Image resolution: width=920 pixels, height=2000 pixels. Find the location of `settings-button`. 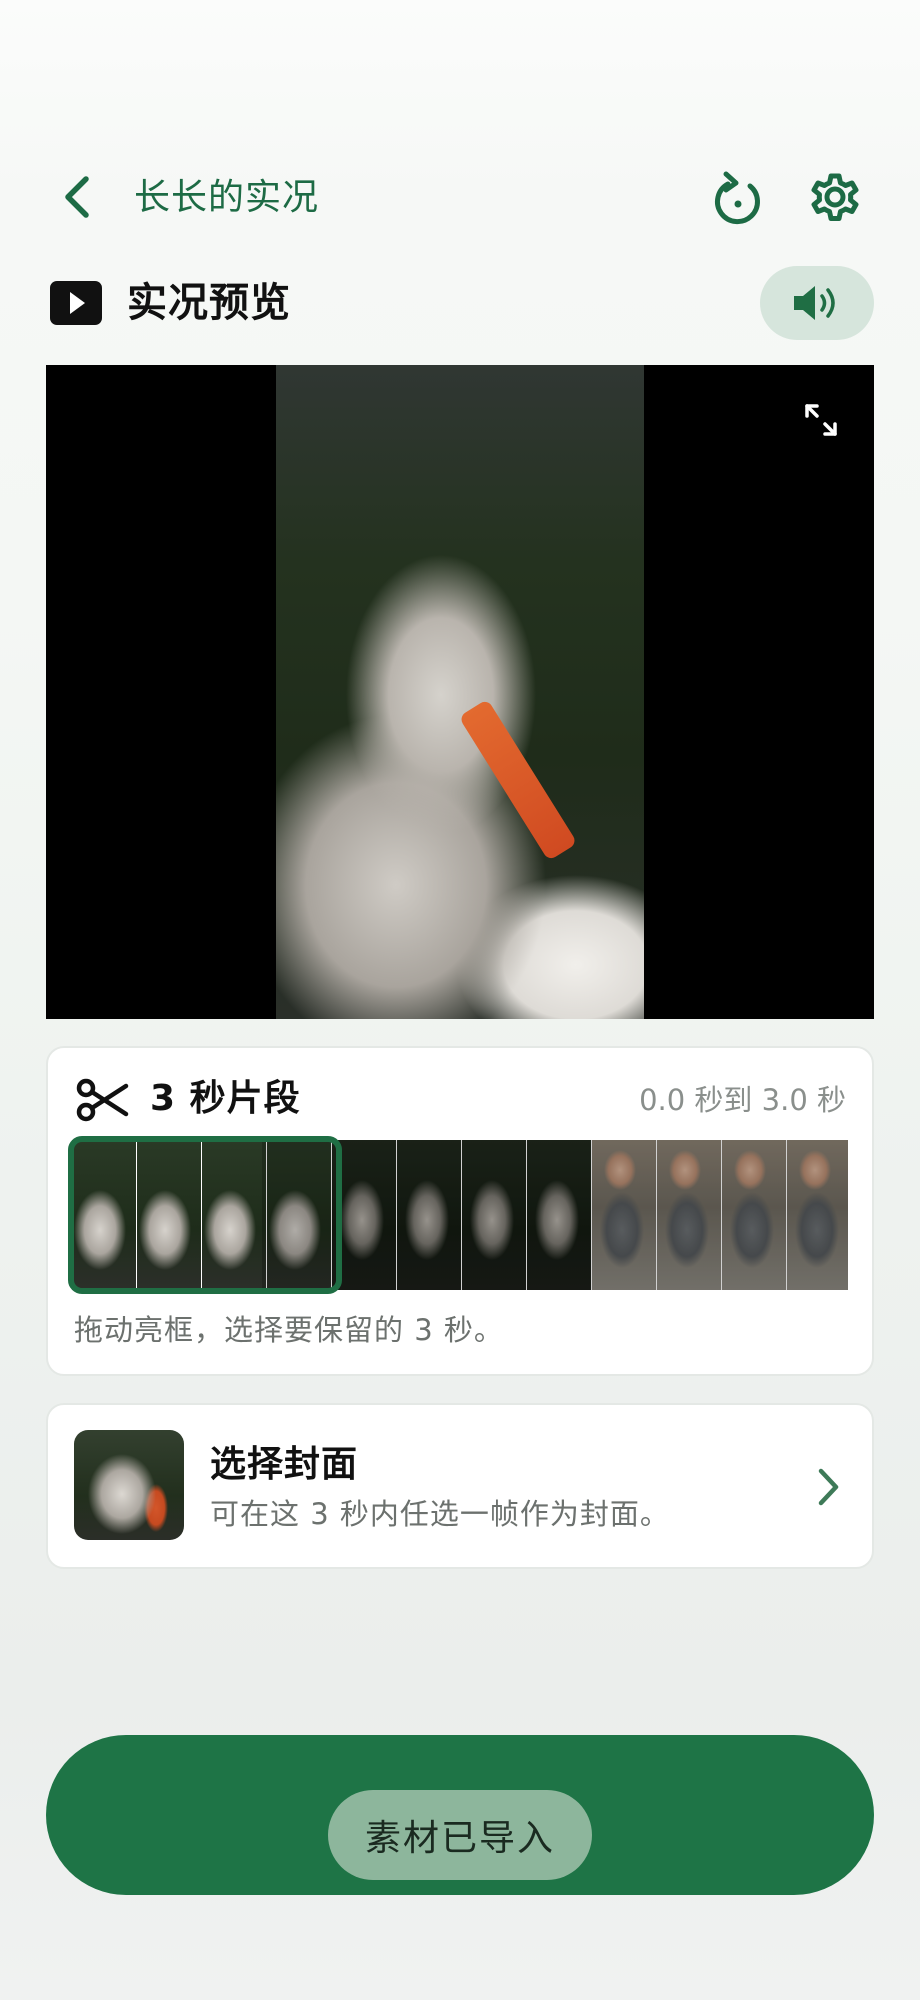

settings-button is located at coordinates (835, 197).